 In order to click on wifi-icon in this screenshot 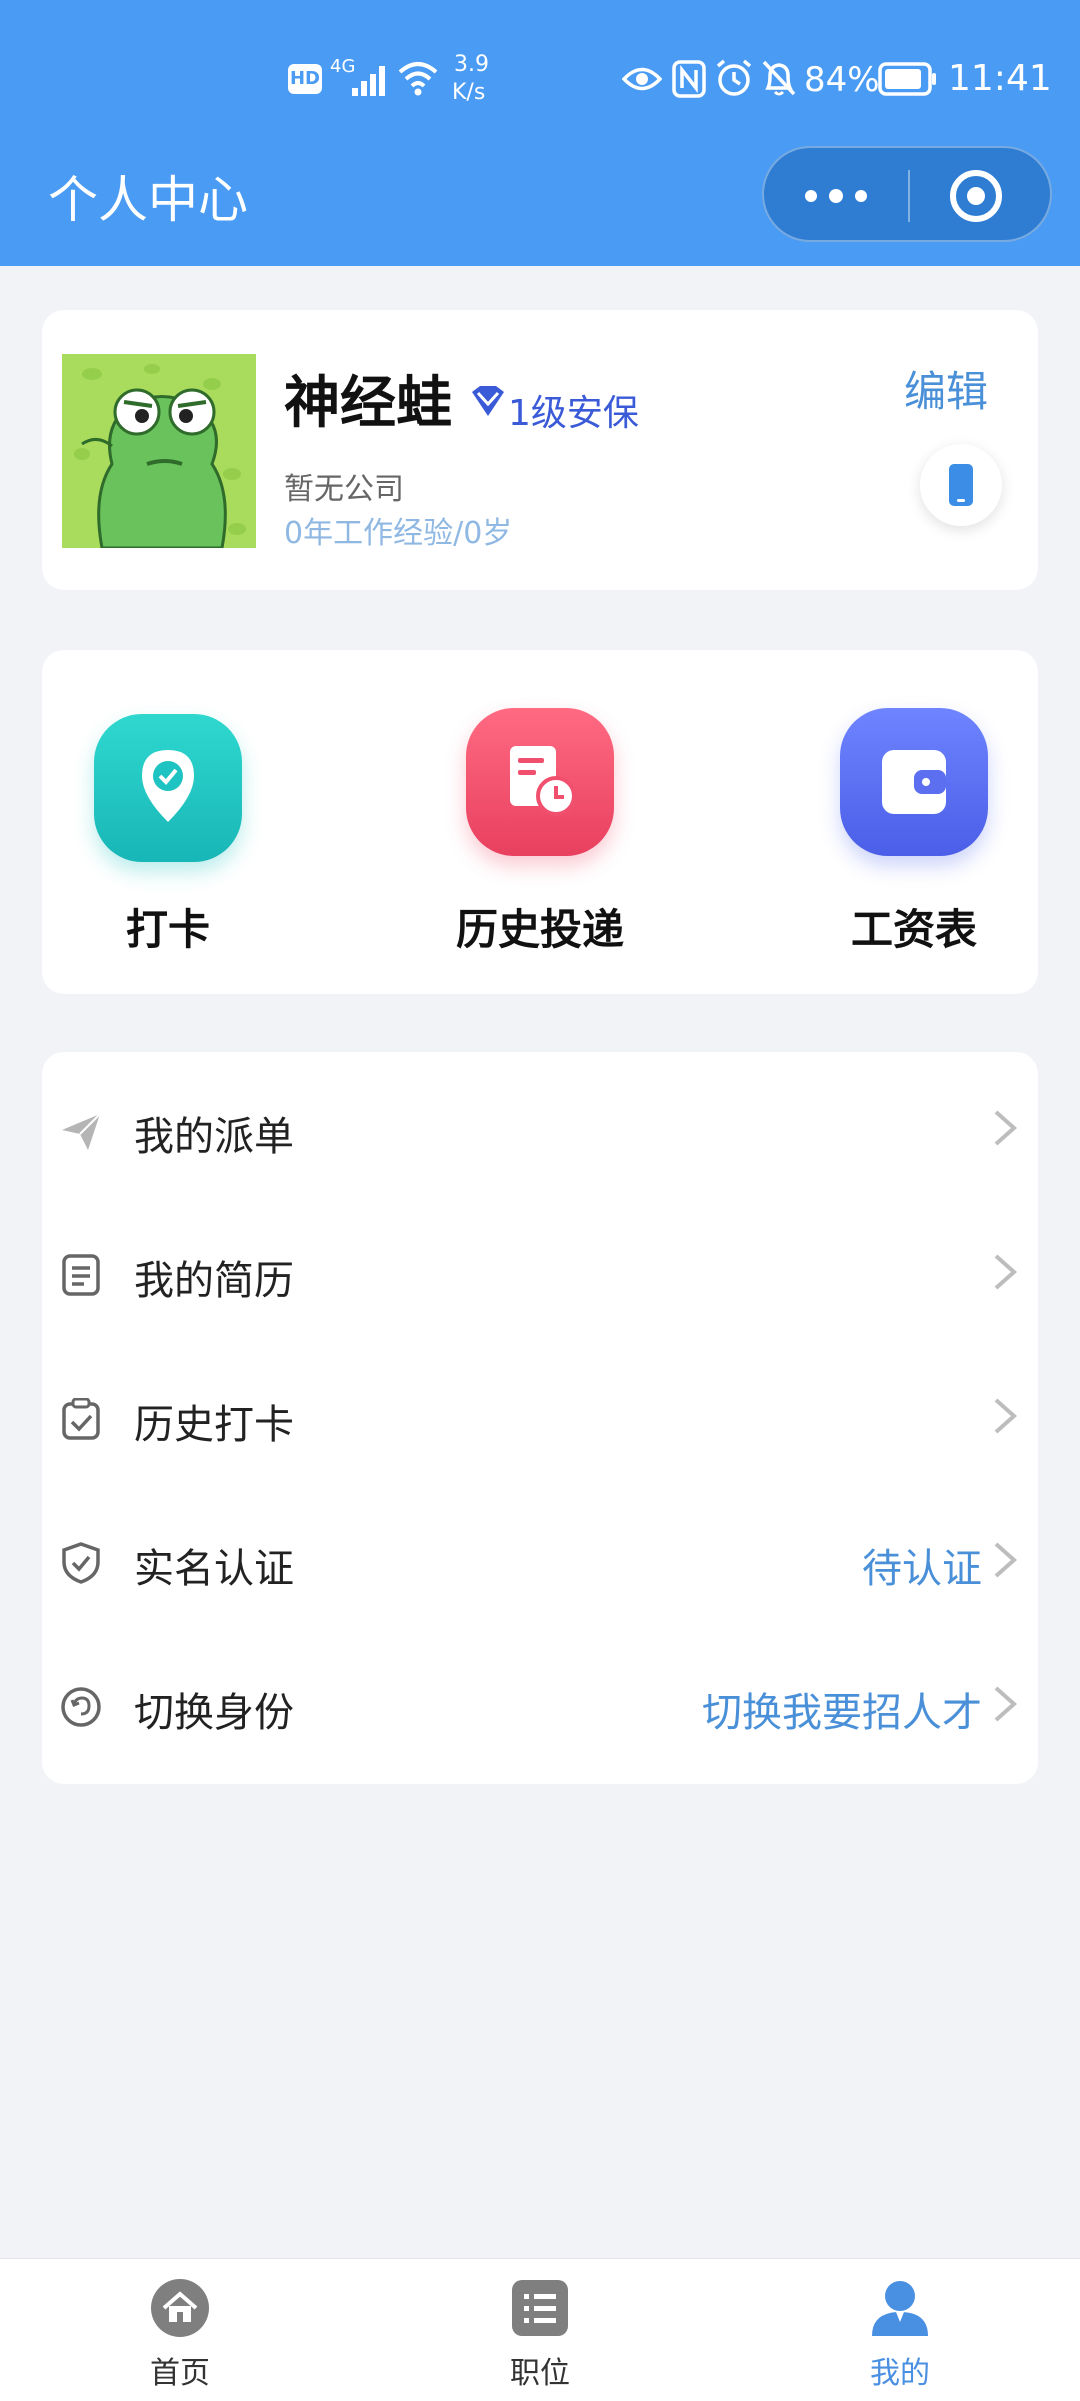, I will do `click(418, 79)`.